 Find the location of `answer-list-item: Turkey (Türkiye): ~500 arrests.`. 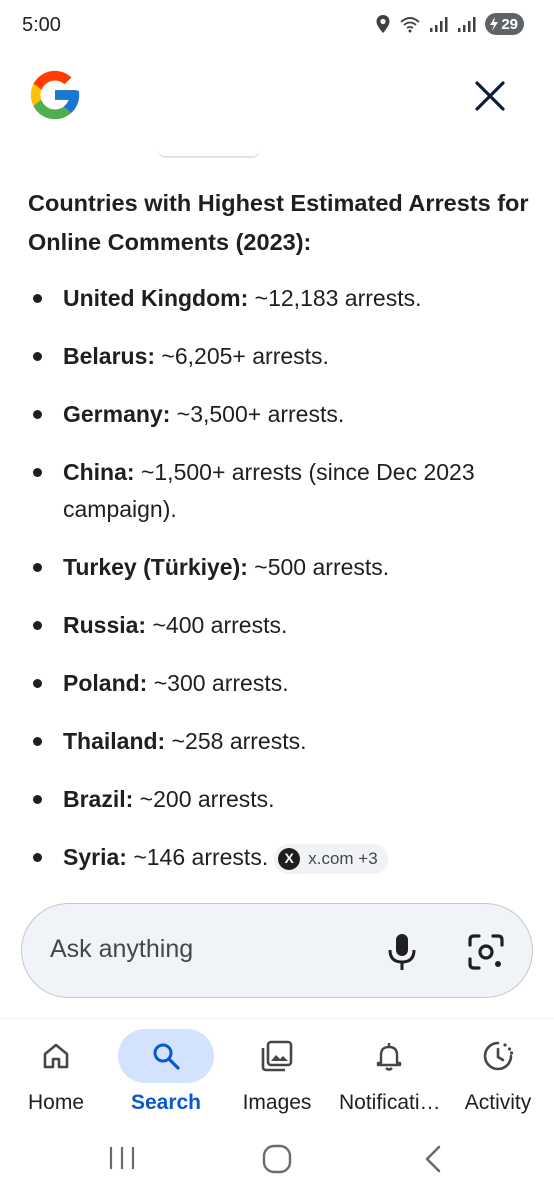

answer-list-item: Turkey (Türkiye): ~500 arrests. is located at coordinates (280, 567).